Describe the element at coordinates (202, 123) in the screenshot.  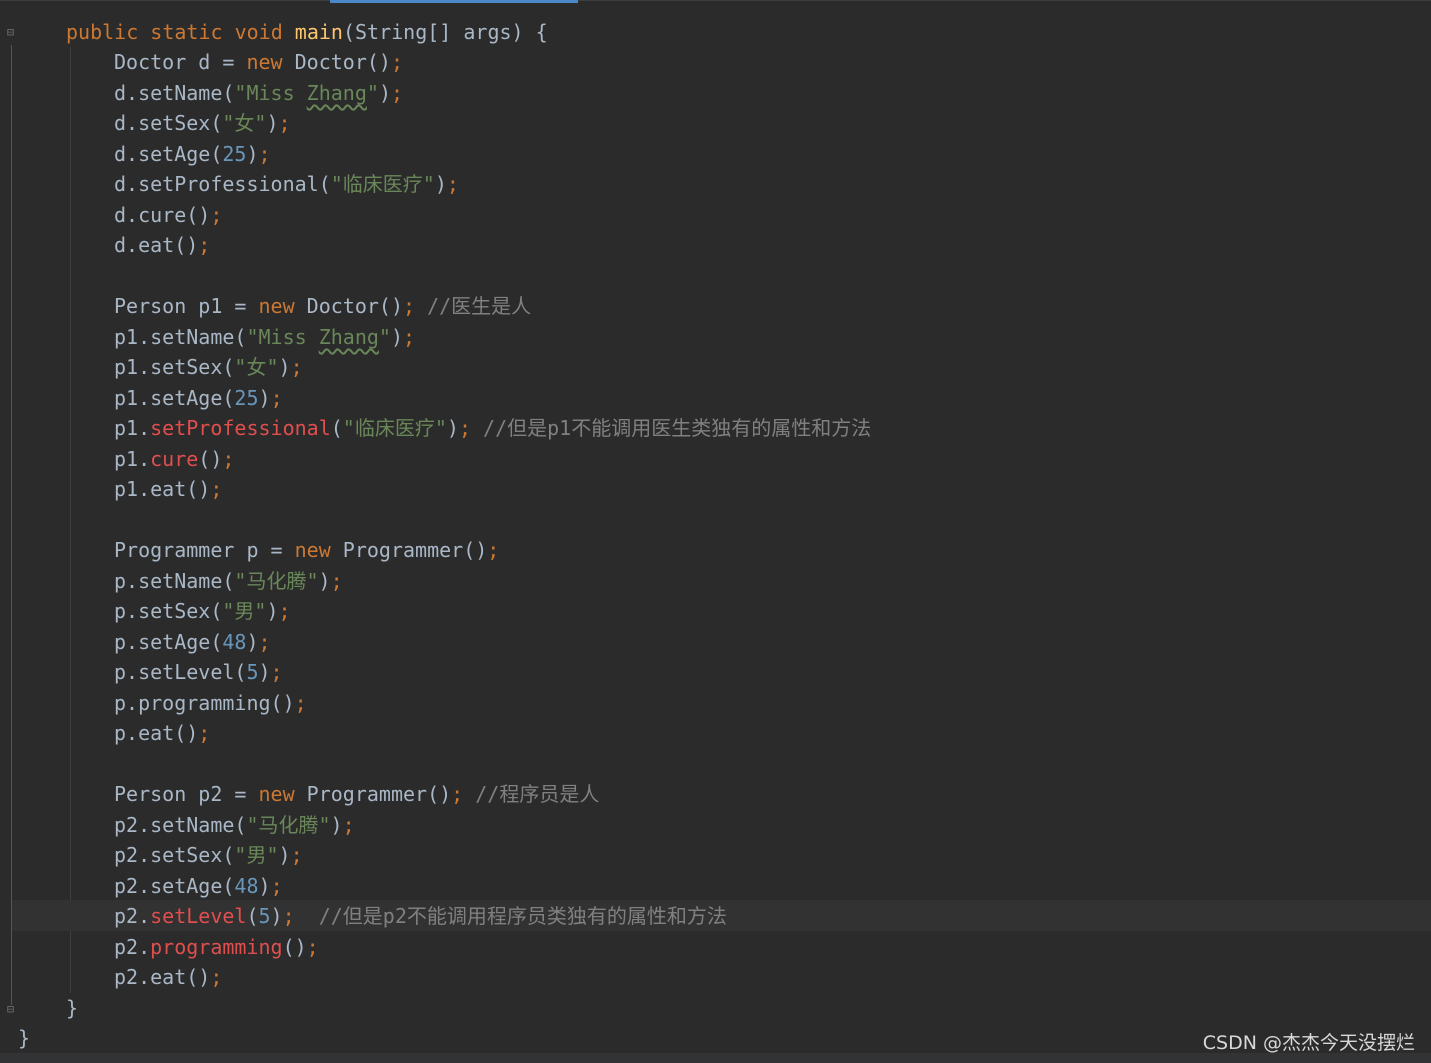
I see `code-line: d.setSex("女");` at that location.